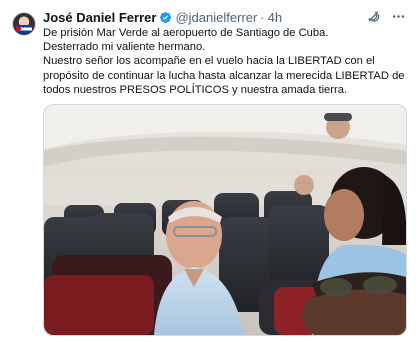 The width and height of the screenshot is (420, 342). I want to click on grok-icon, so click(373, 16).